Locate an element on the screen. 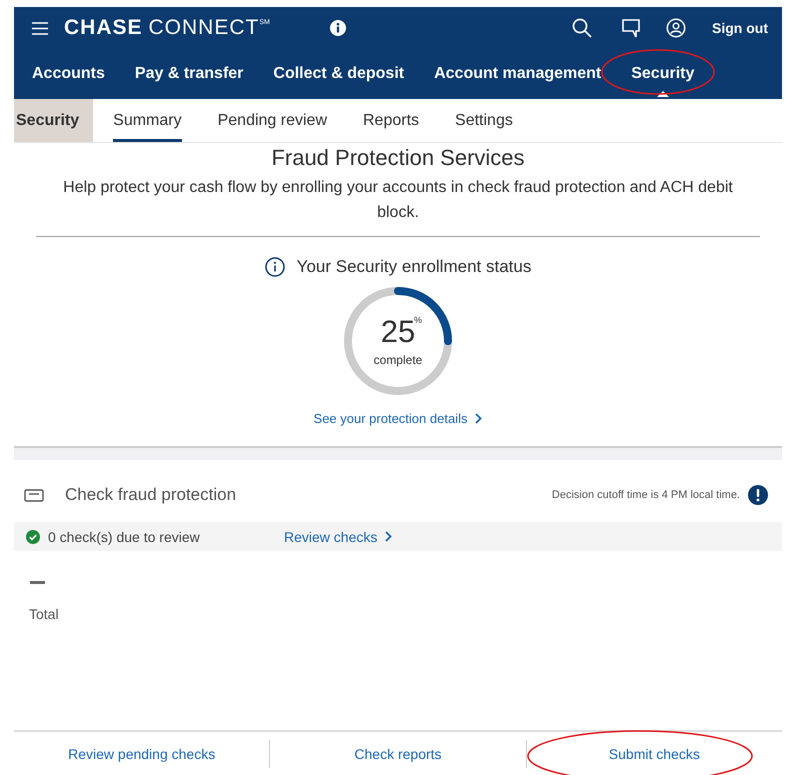  status-title: Your Security enrollment status is located at coordinates (414, 267).